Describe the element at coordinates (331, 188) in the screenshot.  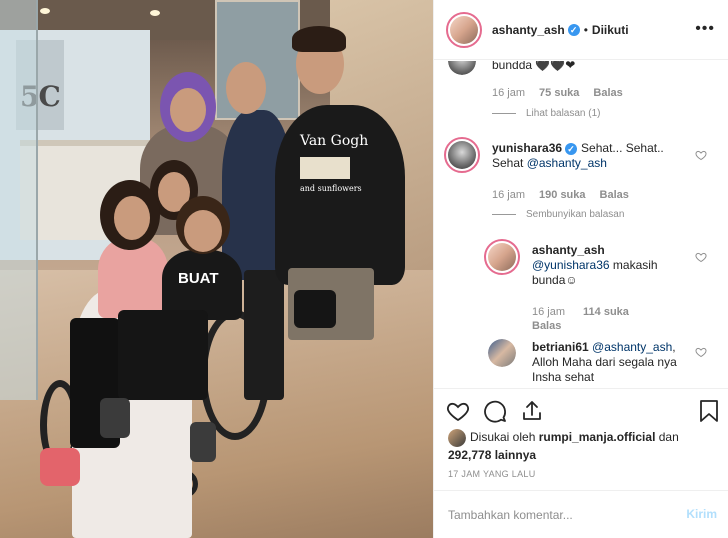
I see `shirt-print-sub: and sunflowers` at that location.